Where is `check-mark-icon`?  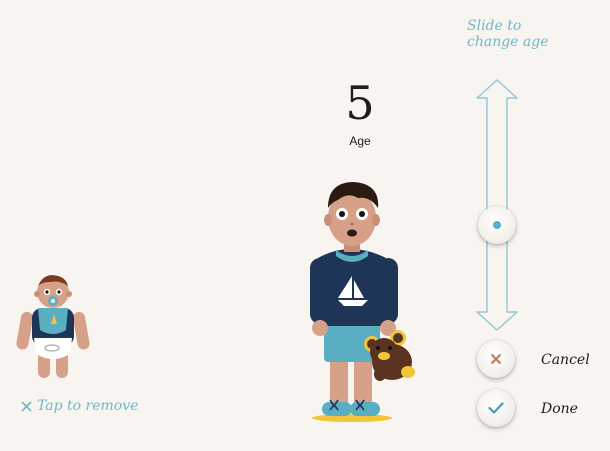
check-mark-icon is located at coordinates (496, 408).